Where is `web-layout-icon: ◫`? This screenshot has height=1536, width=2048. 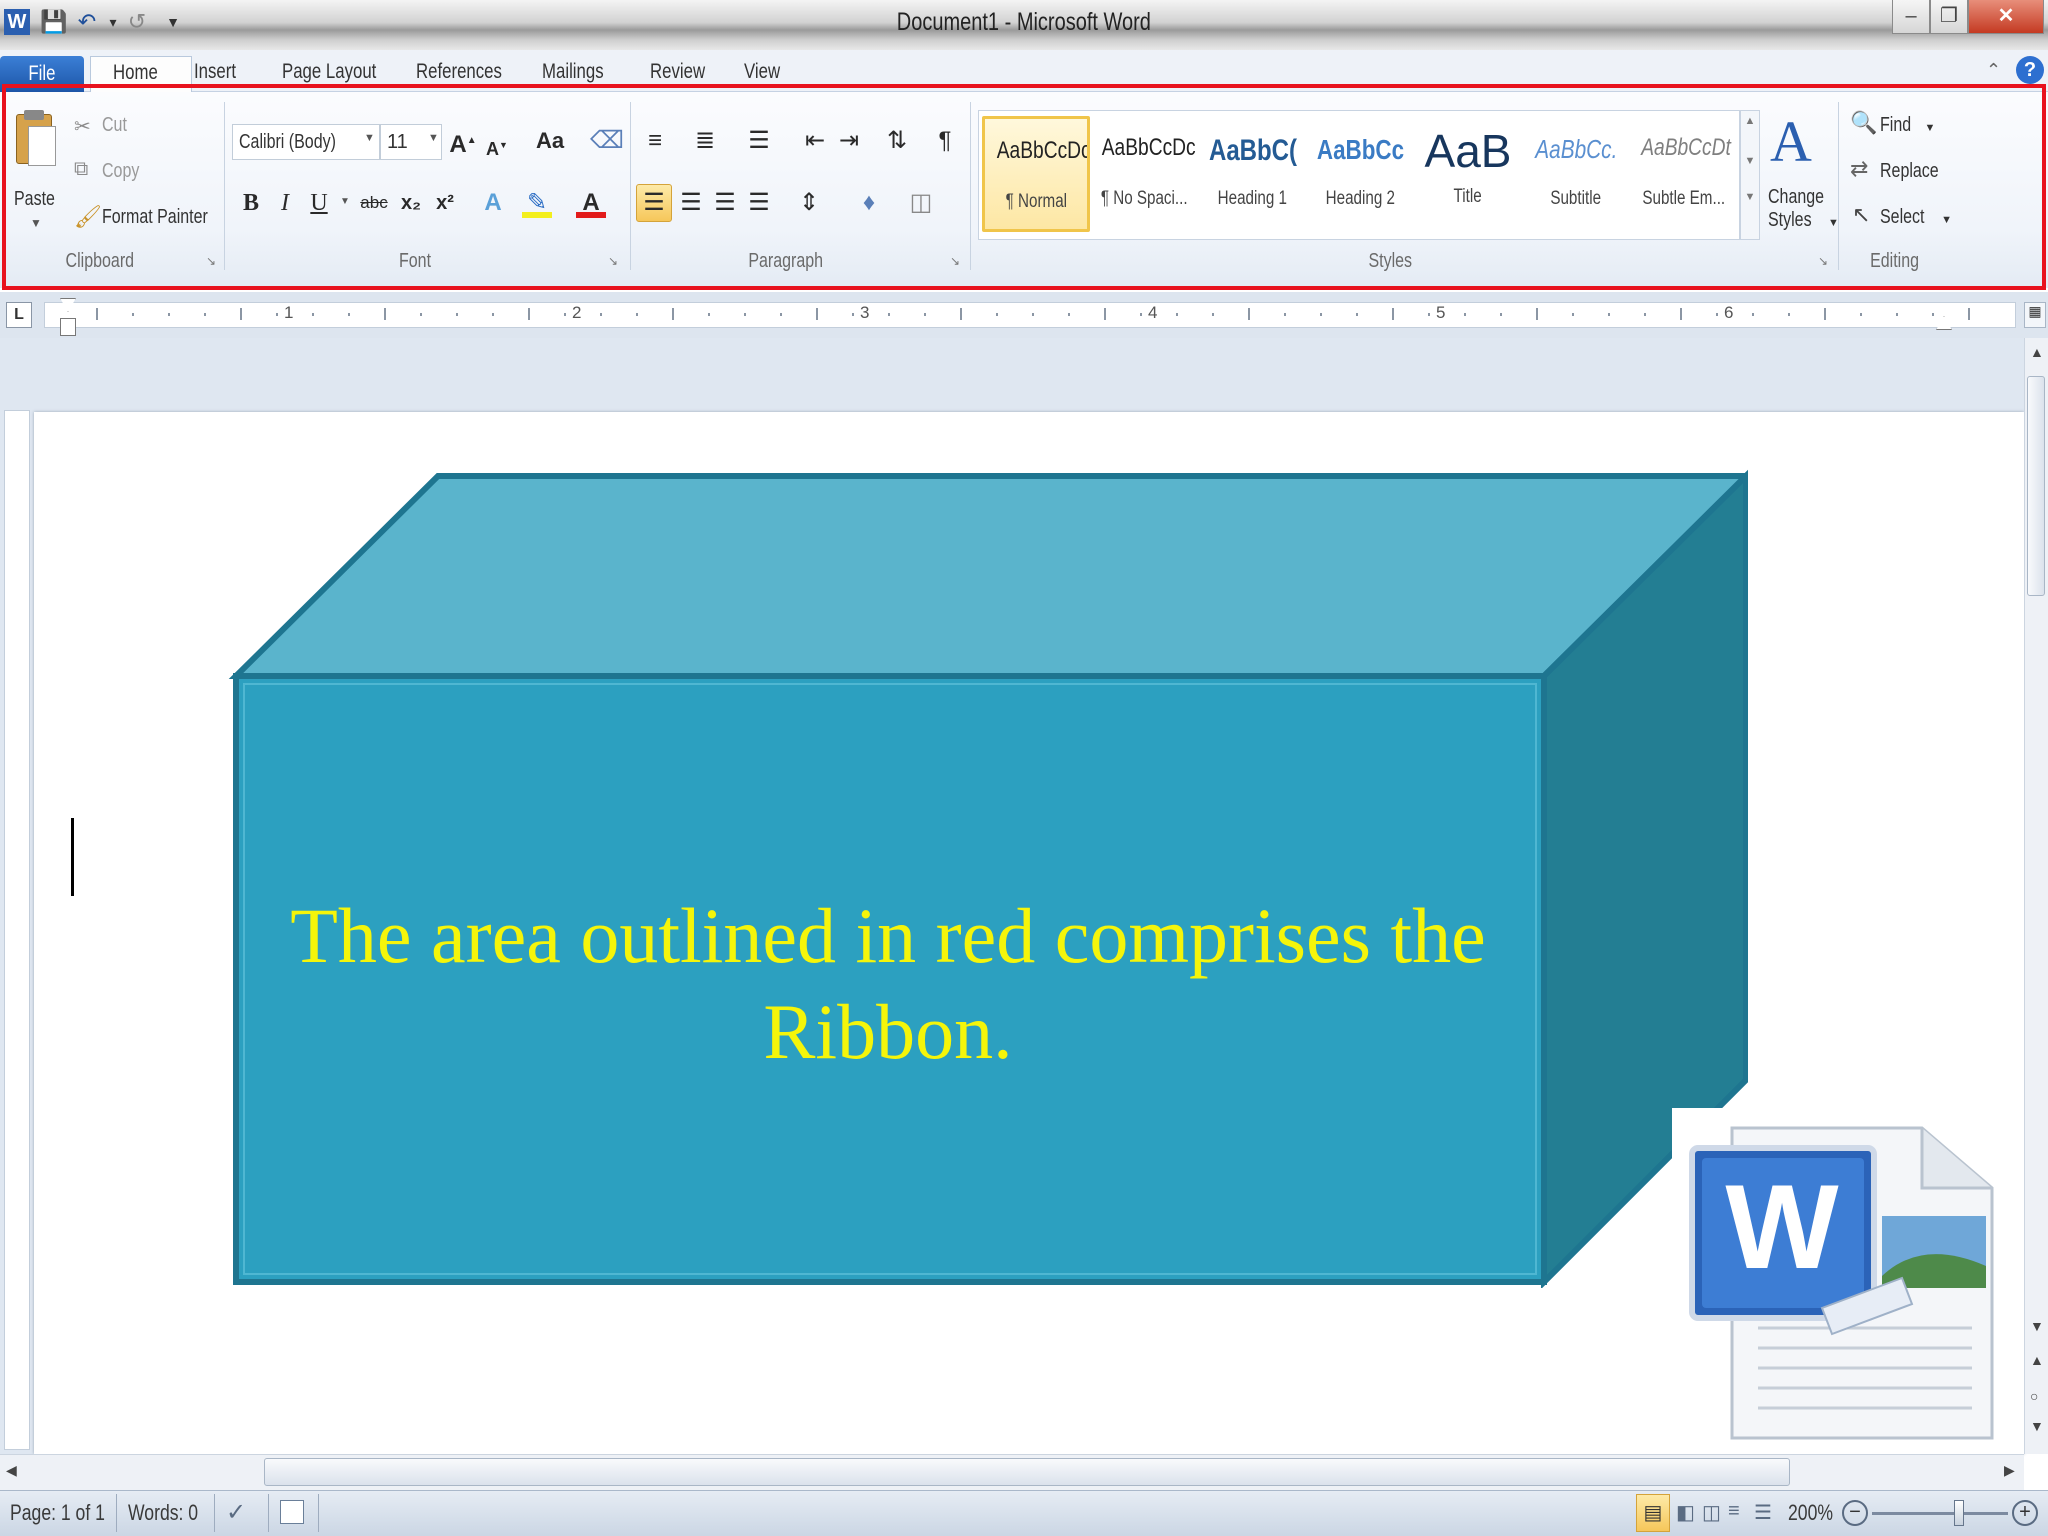
web-layout-icon: ◫ is located at coordinates (1711, 1512).